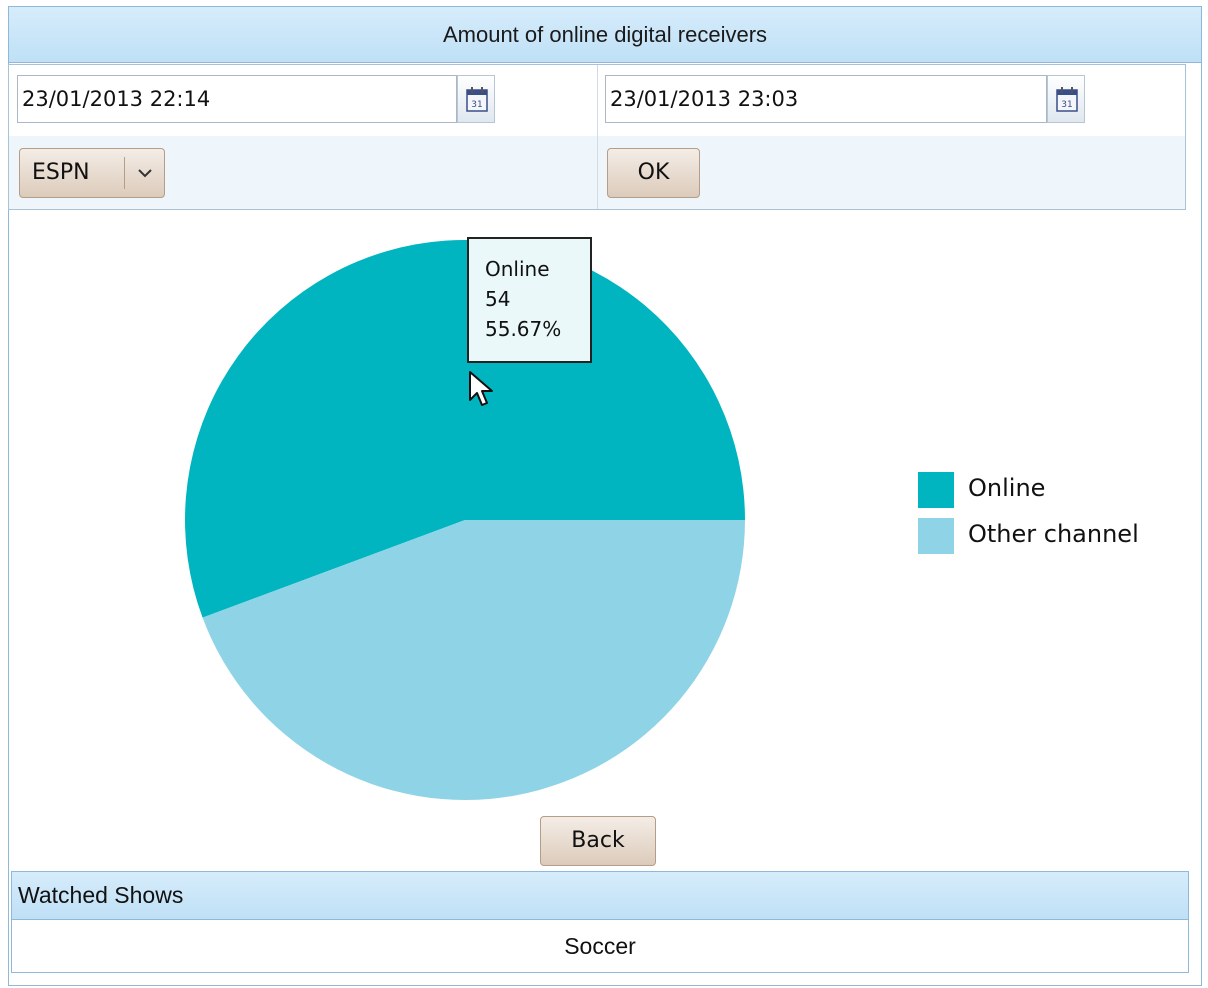 Image resolution: width=1208 pixels, height=988 pixels. Describe the element at coordinates (1007, 488) in the screenshot. I see `legend-label-online: Online` at that location.